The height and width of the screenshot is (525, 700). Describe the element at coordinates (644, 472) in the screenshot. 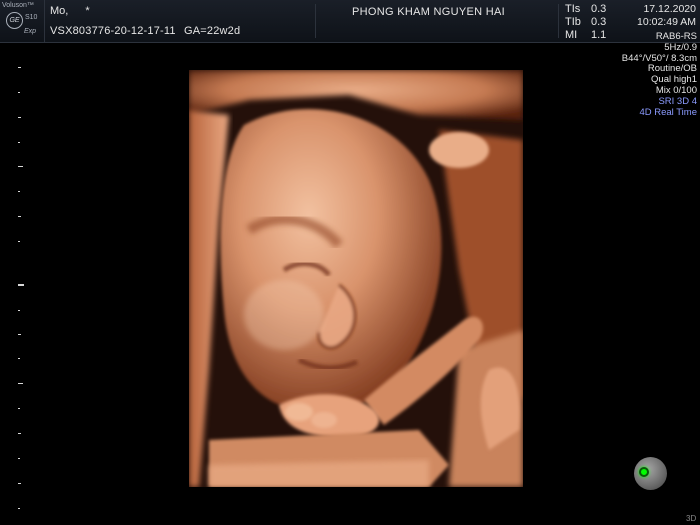

I see `trackball-indicator-icon` at that location.